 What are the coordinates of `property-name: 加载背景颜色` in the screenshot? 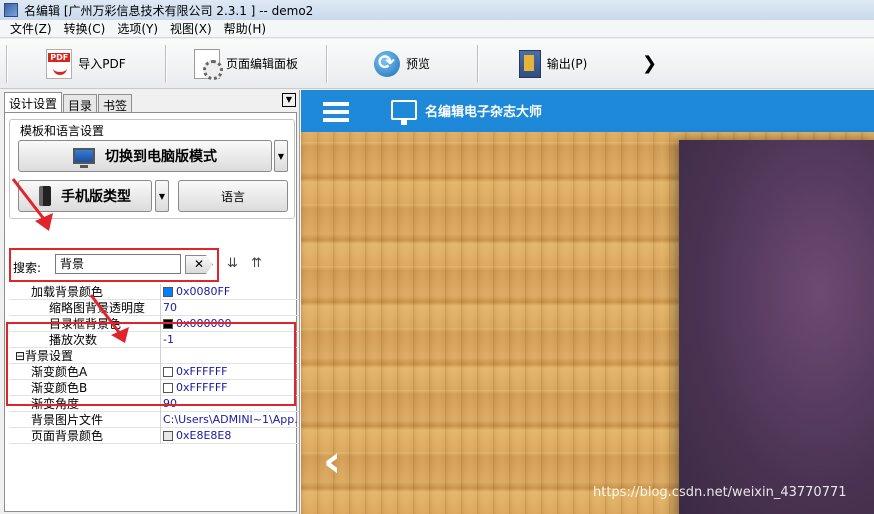 It's located at (85, 292).